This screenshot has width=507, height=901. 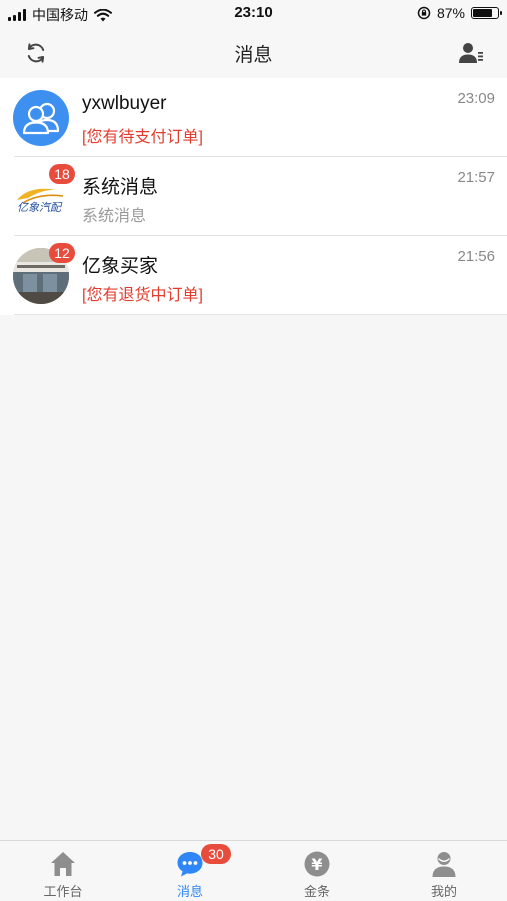 I want to click on tab-bar: 工作台 30 消息 ¥ 金条 我的, so click(x=253, y=870).